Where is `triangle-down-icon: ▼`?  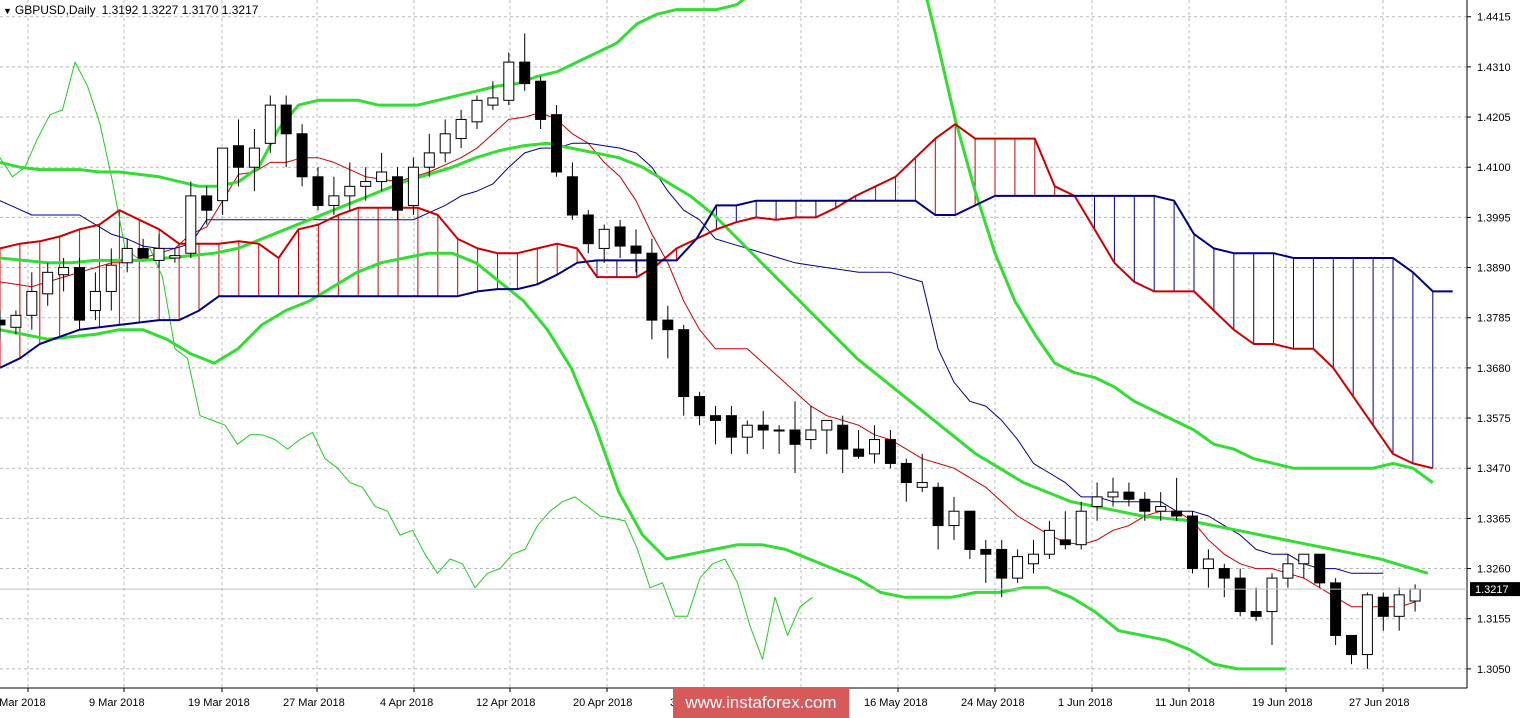 triangle-down-icon: ▼ is located at coordinates (7, 11).